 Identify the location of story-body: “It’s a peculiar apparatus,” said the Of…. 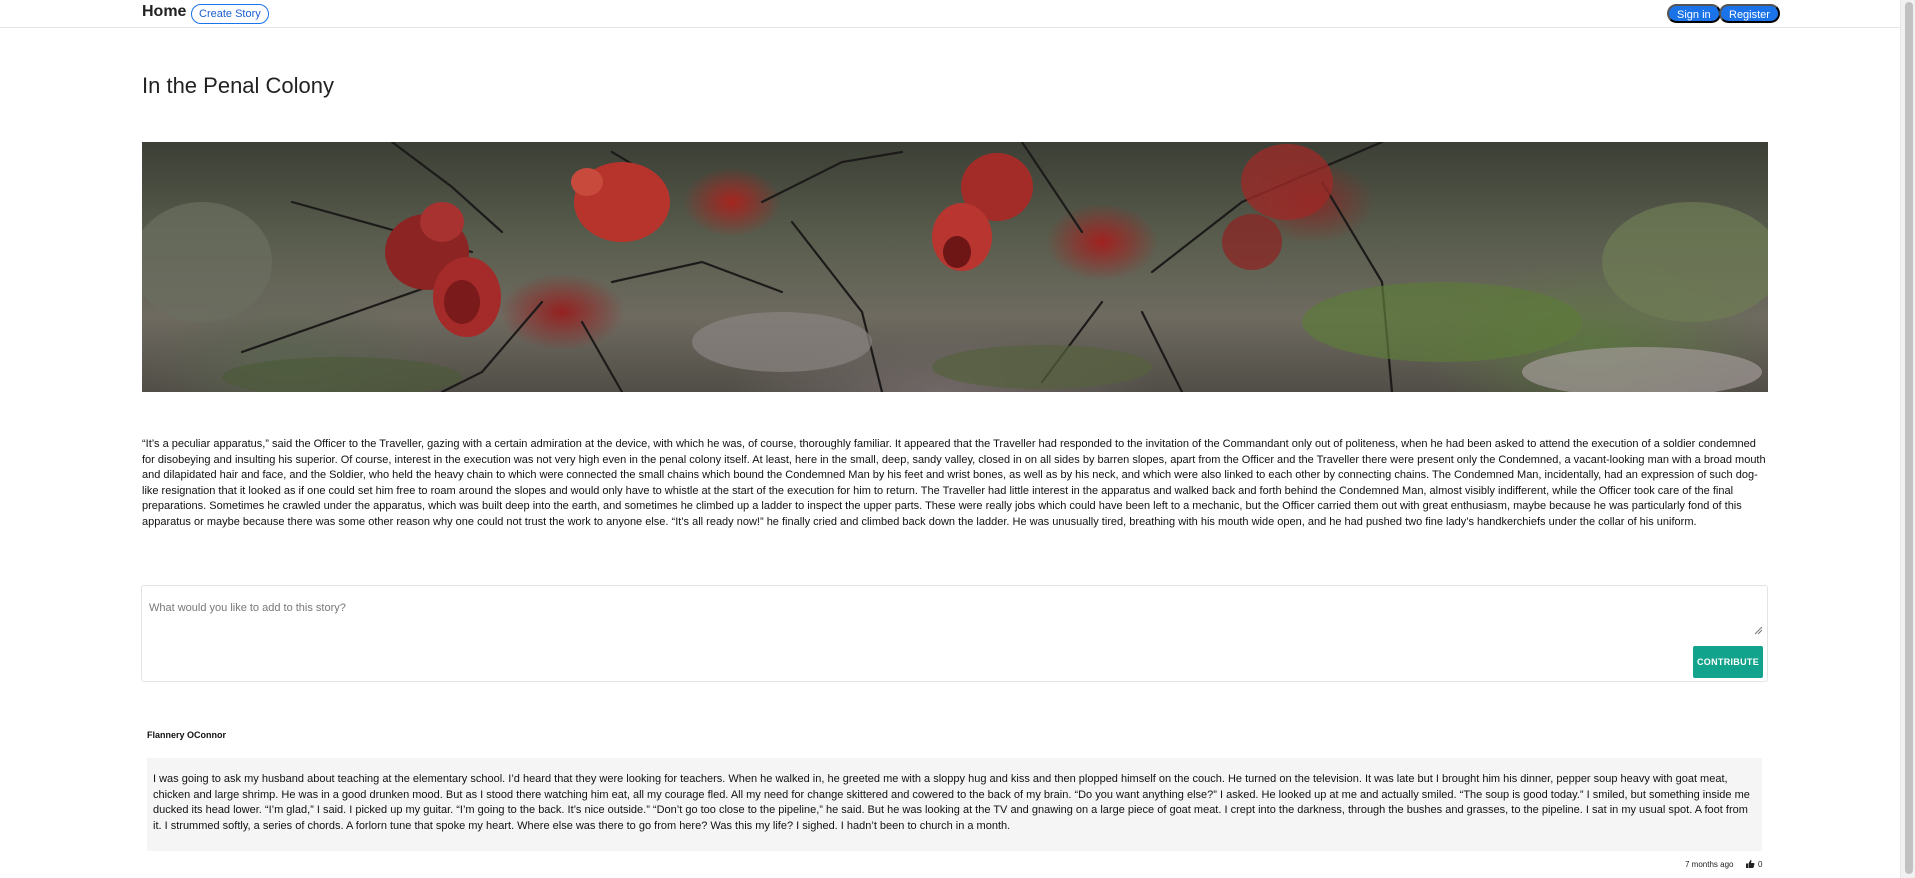
(954, 483).